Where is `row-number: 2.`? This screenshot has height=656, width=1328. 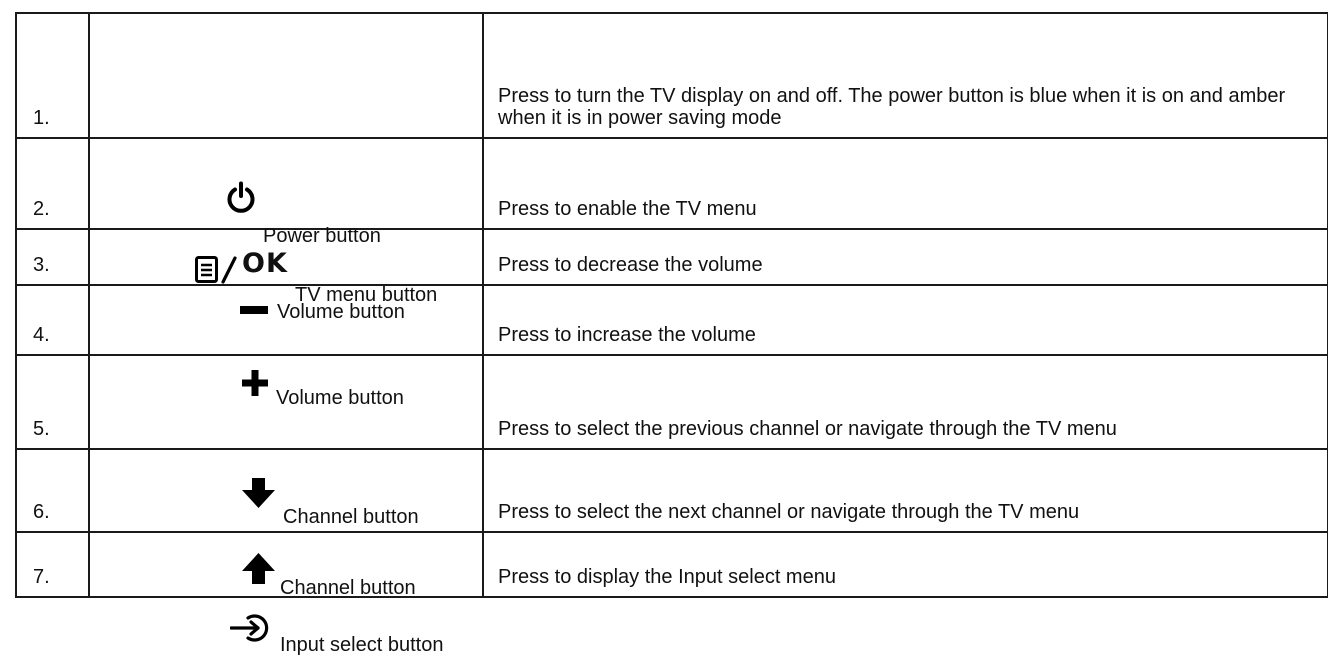
row-number: 2. is located at coordinates (52, 183).